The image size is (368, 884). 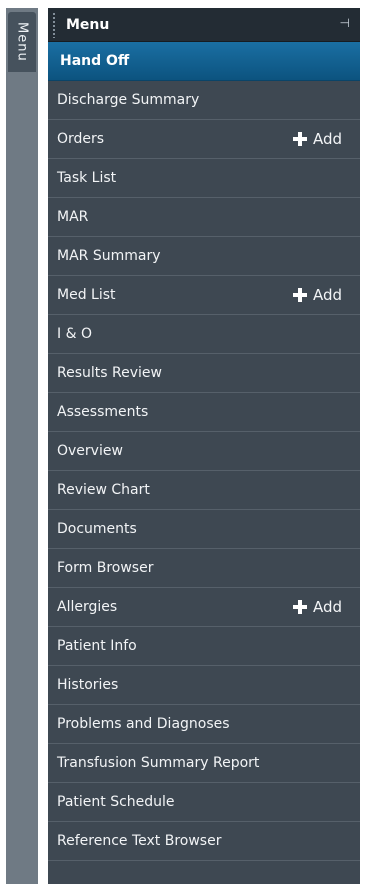 I want to click on menu-title: Menu, so click(x=88, y=24).